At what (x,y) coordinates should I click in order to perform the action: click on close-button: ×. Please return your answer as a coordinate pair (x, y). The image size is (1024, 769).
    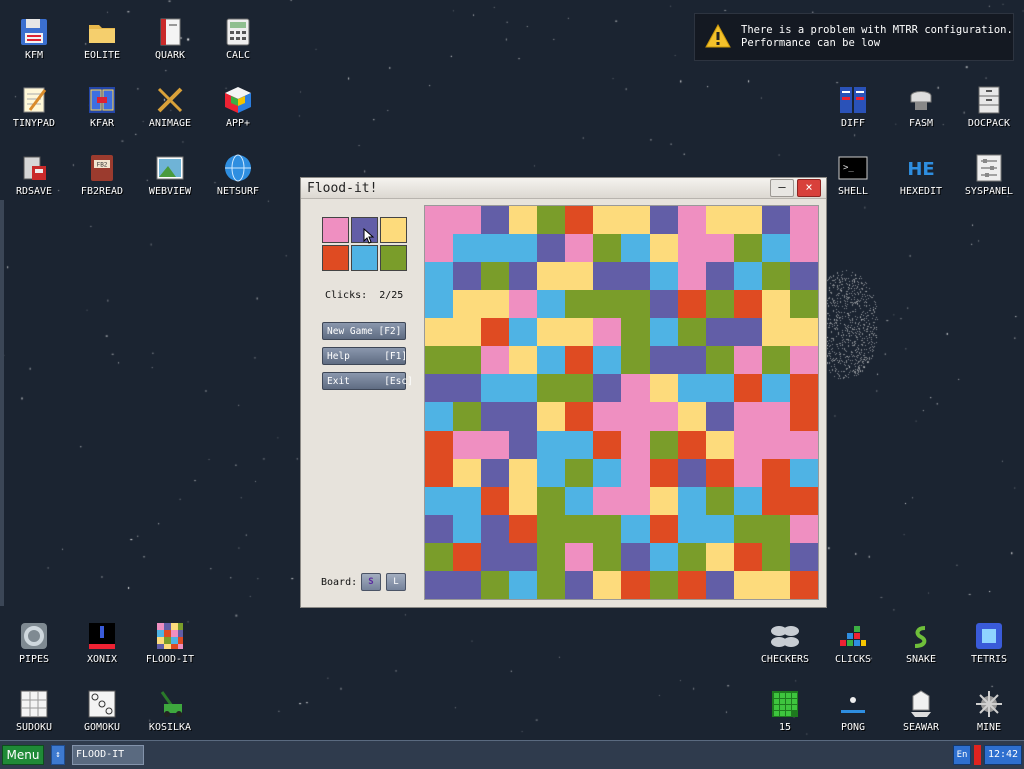
    Looking at the image, I should click on (809, 188).